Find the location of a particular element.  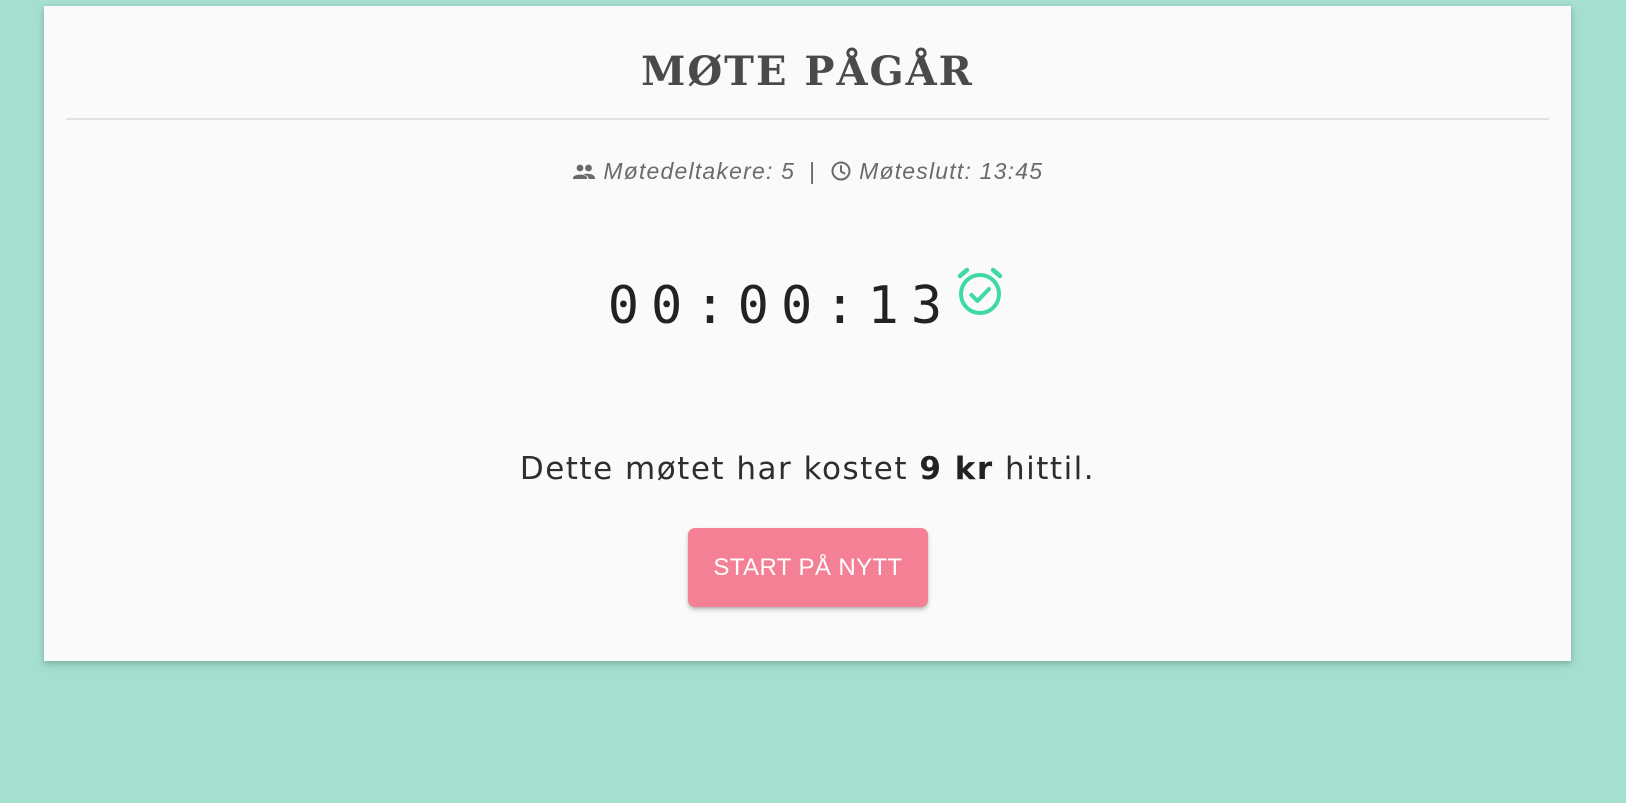

meeting-info: Møtedeltakere: 5 | Møteslutt: 13:45 is located at coordinates (807, 172).